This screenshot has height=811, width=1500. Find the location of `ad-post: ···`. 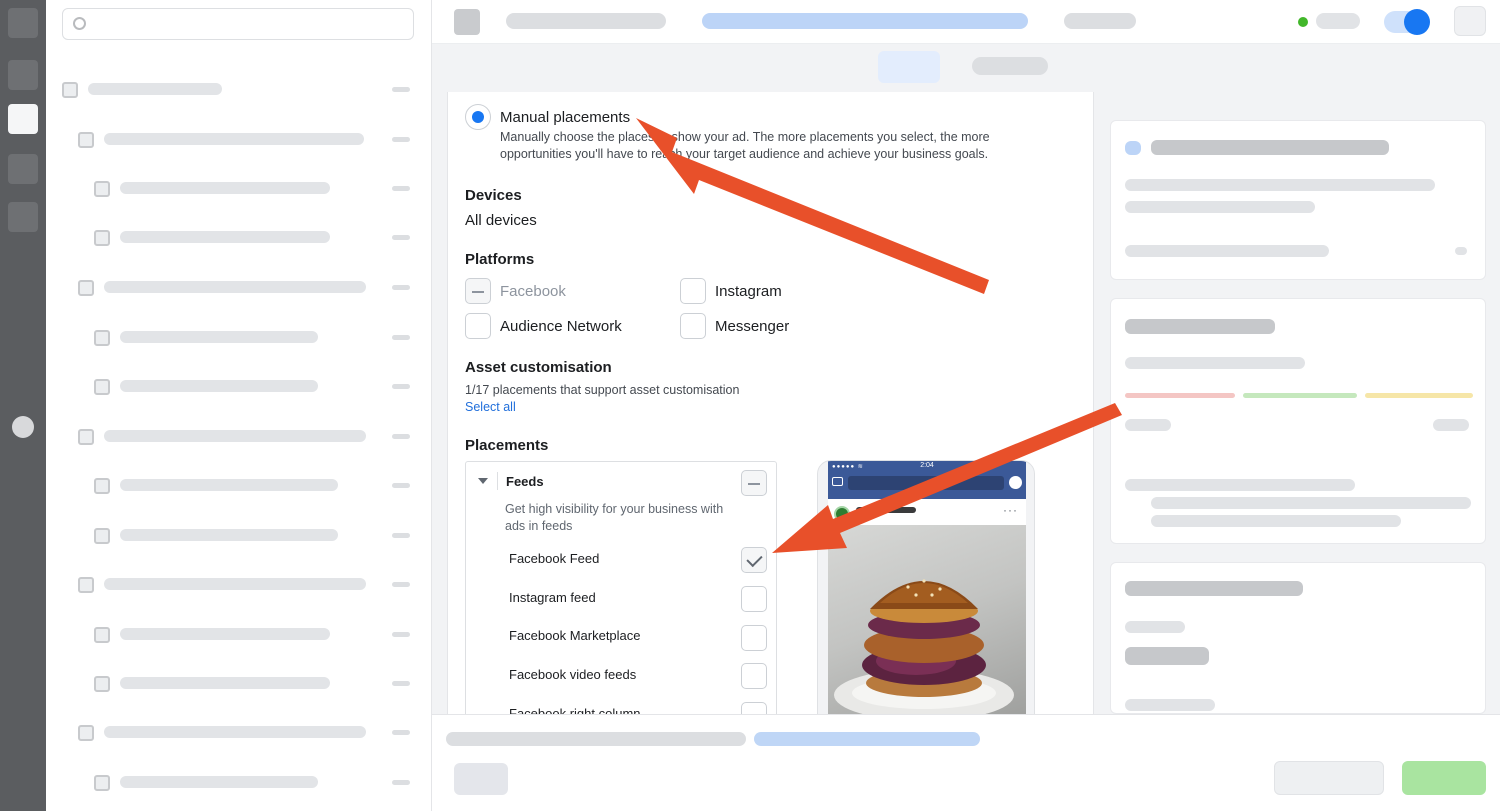

ad-post: ··· is located at coordinates (927, 606).